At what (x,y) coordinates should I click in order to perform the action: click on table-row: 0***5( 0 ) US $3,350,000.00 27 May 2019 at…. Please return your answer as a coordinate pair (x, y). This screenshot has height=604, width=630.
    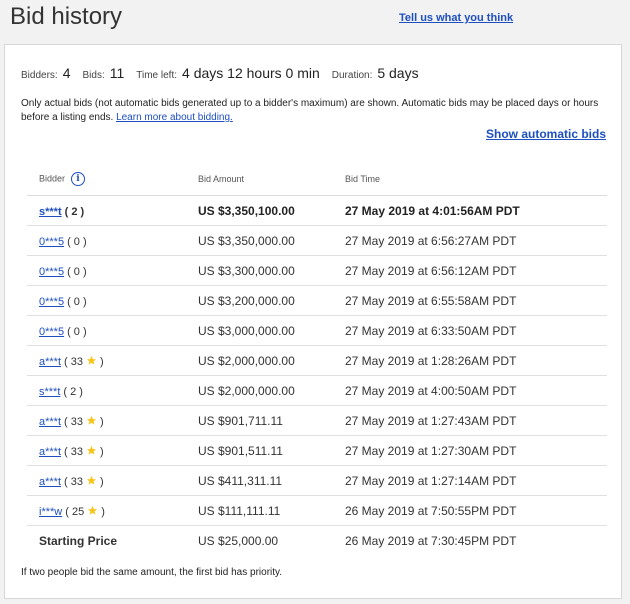
    Looking at the image, I should click on (317, 240).